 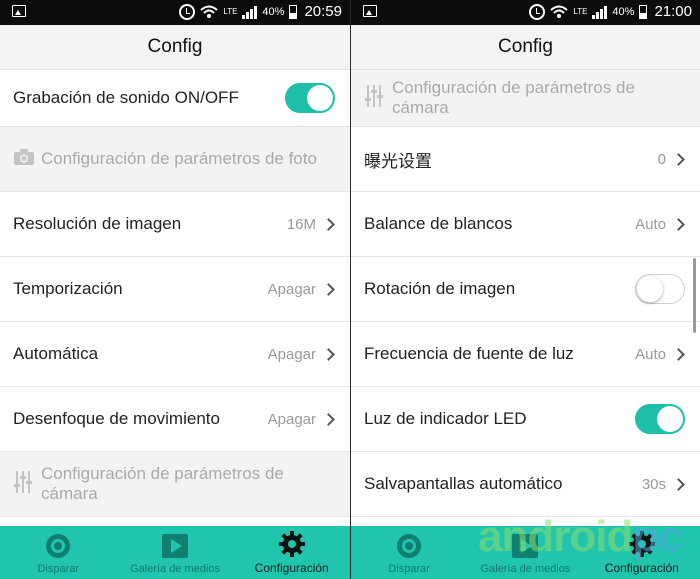 What do you see at coordinates (440, 288) in the screenshot?
I see `row-label: Rotación de imagen` at bounding box center [440, 288].